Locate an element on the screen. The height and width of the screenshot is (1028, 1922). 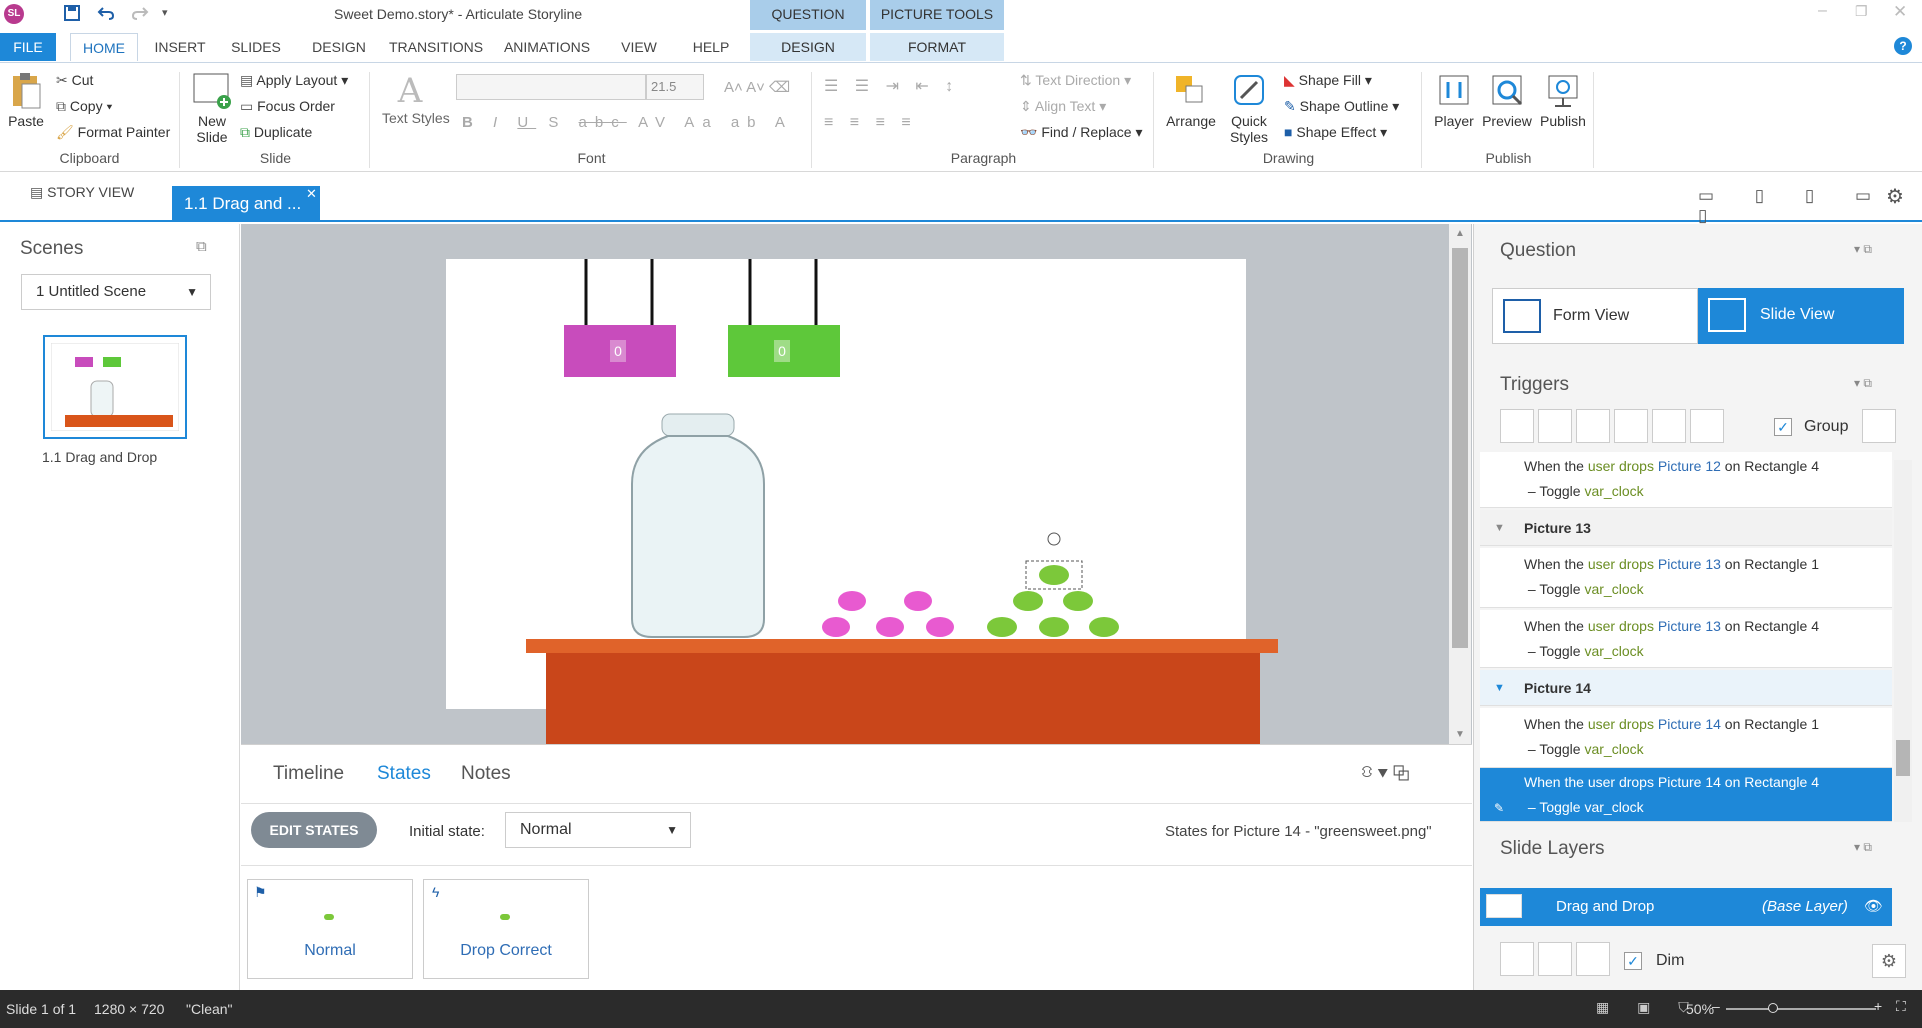
tab-picture-format: FORMAT is located at coordinates (937, 47).